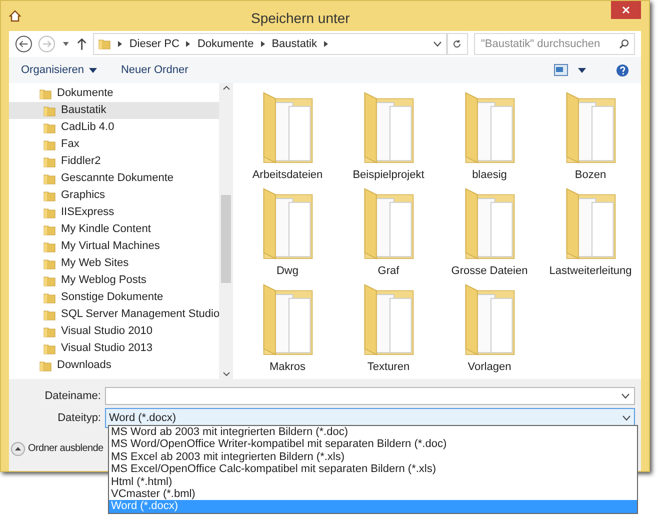  What do you see at coordinates (373, 432) in the screenshot?
I see `dropdown-option: MS Word ab 2003 mit integrierten Bildern (*.doc)` at bounding box center [373, 432].